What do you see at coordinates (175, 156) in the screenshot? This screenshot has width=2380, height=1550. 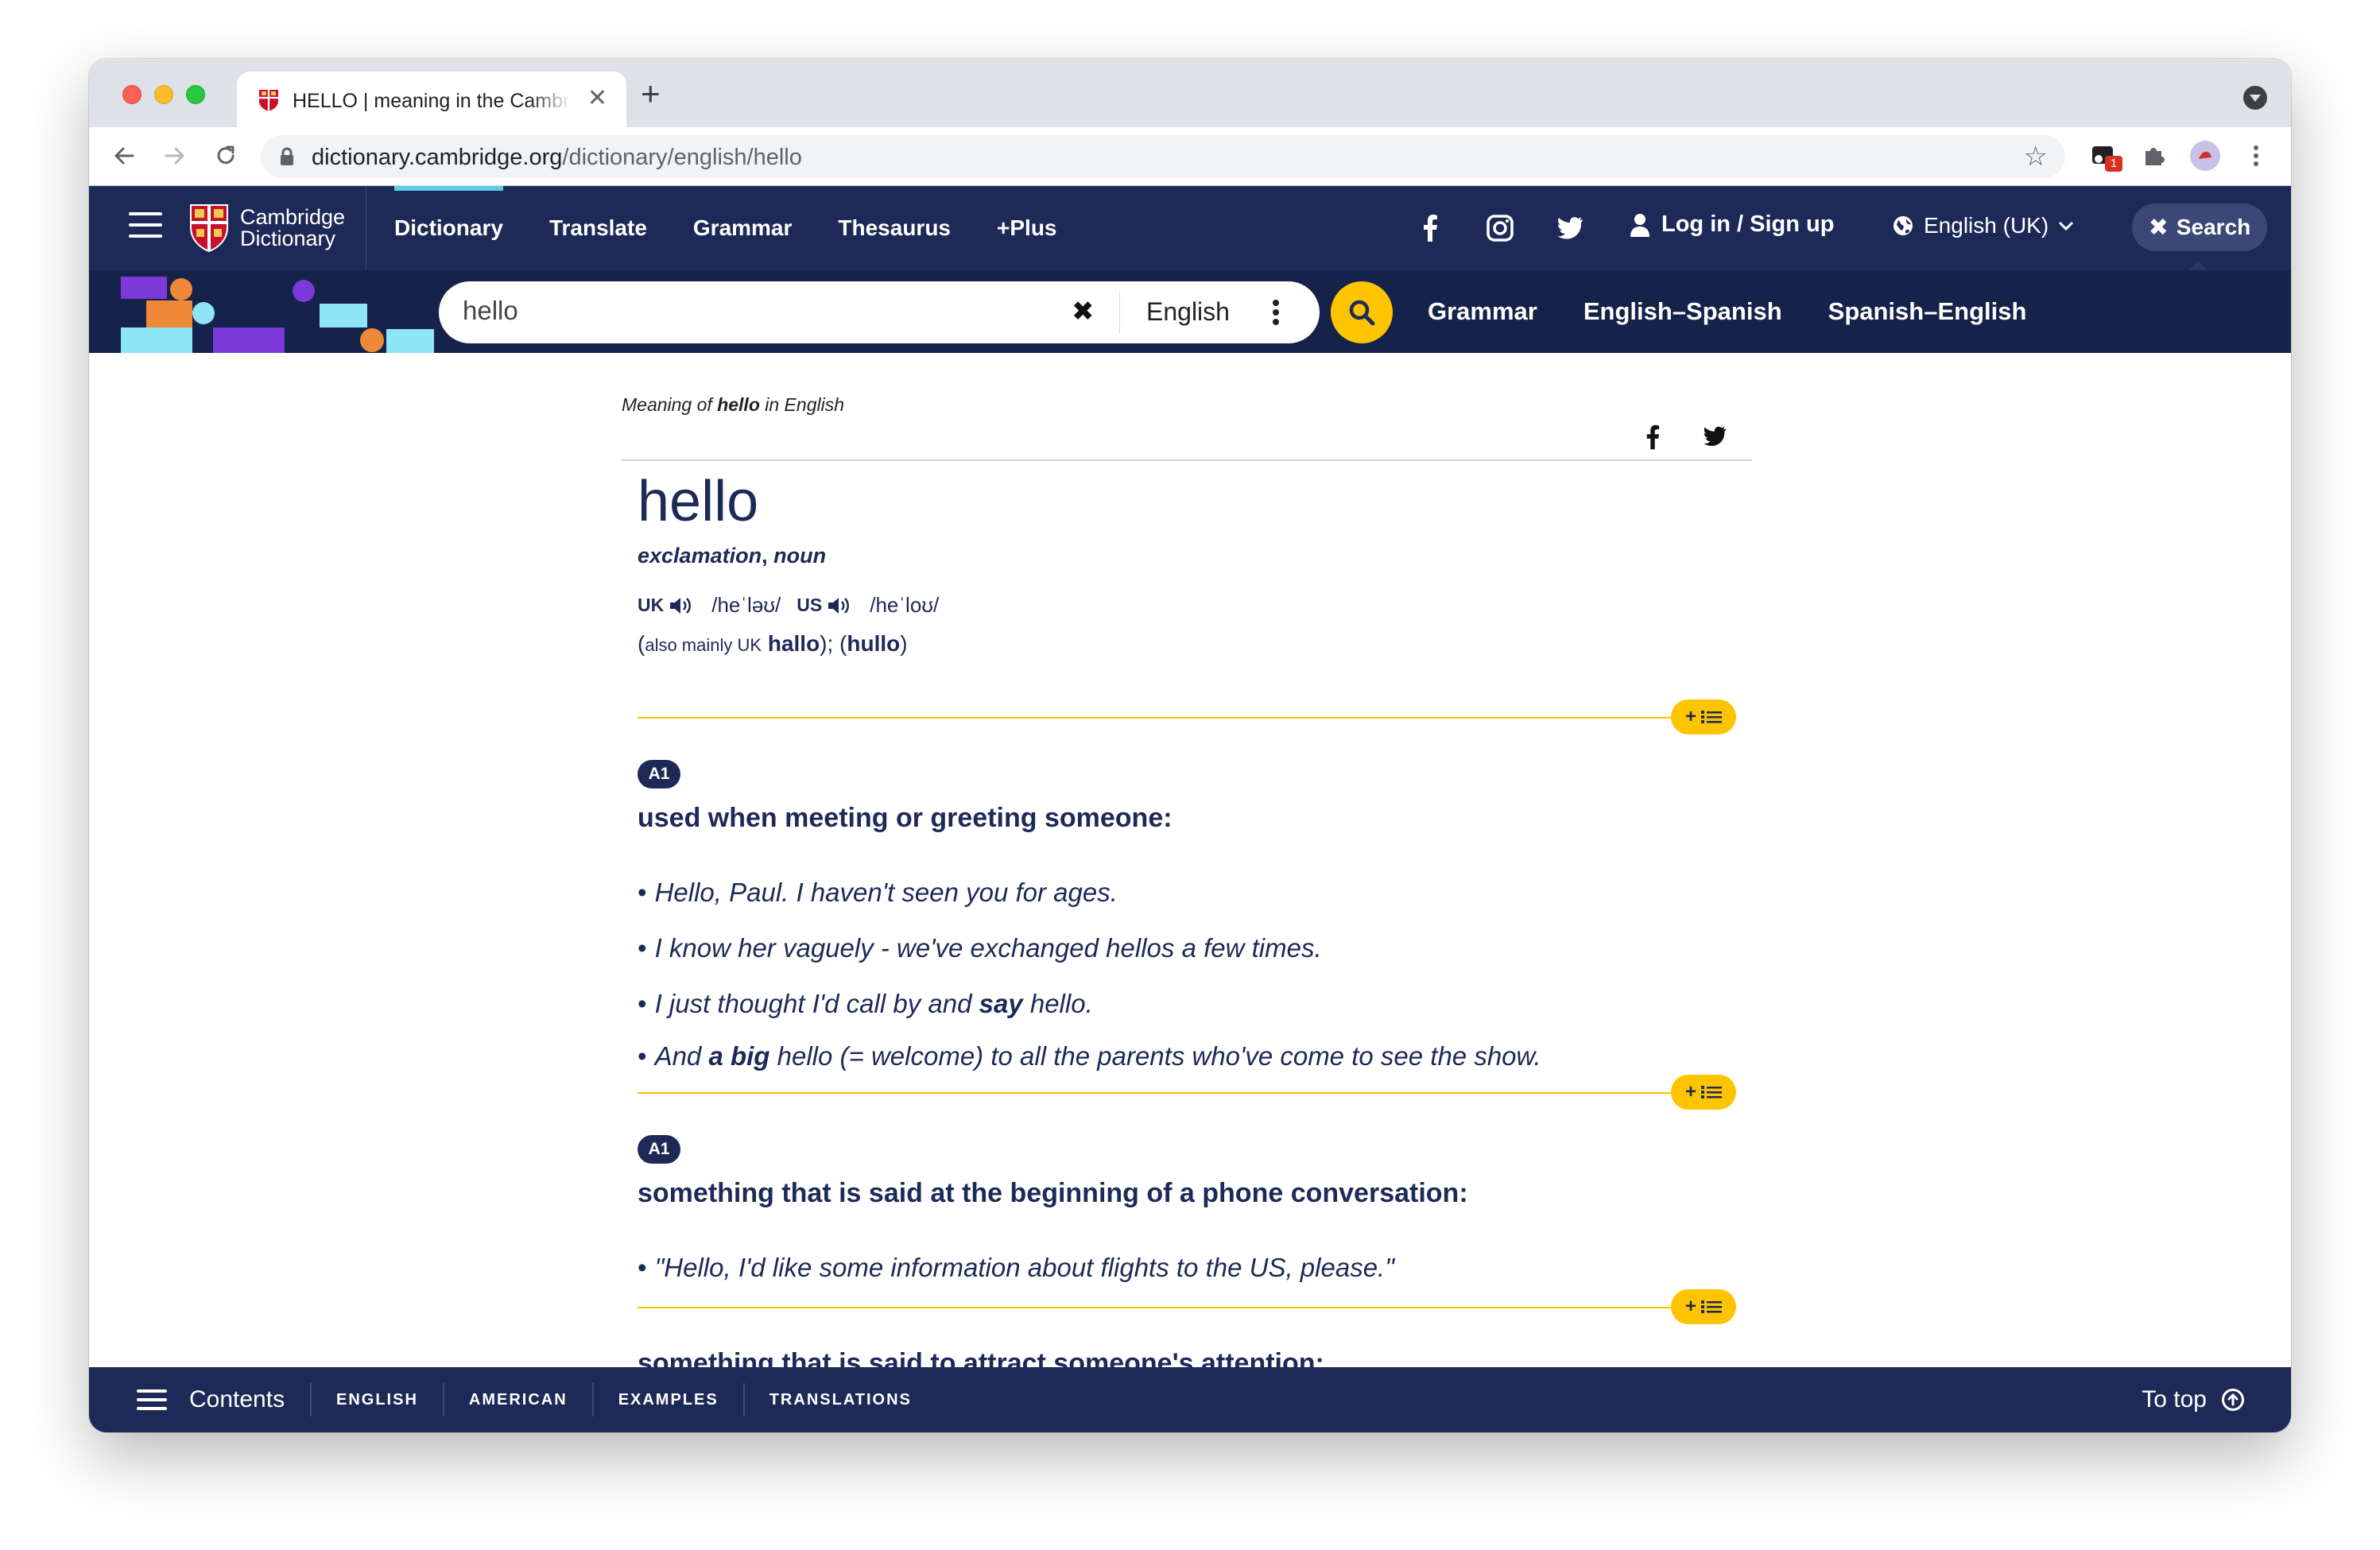 I see `forward-icon` at bounding box center [175, 156].